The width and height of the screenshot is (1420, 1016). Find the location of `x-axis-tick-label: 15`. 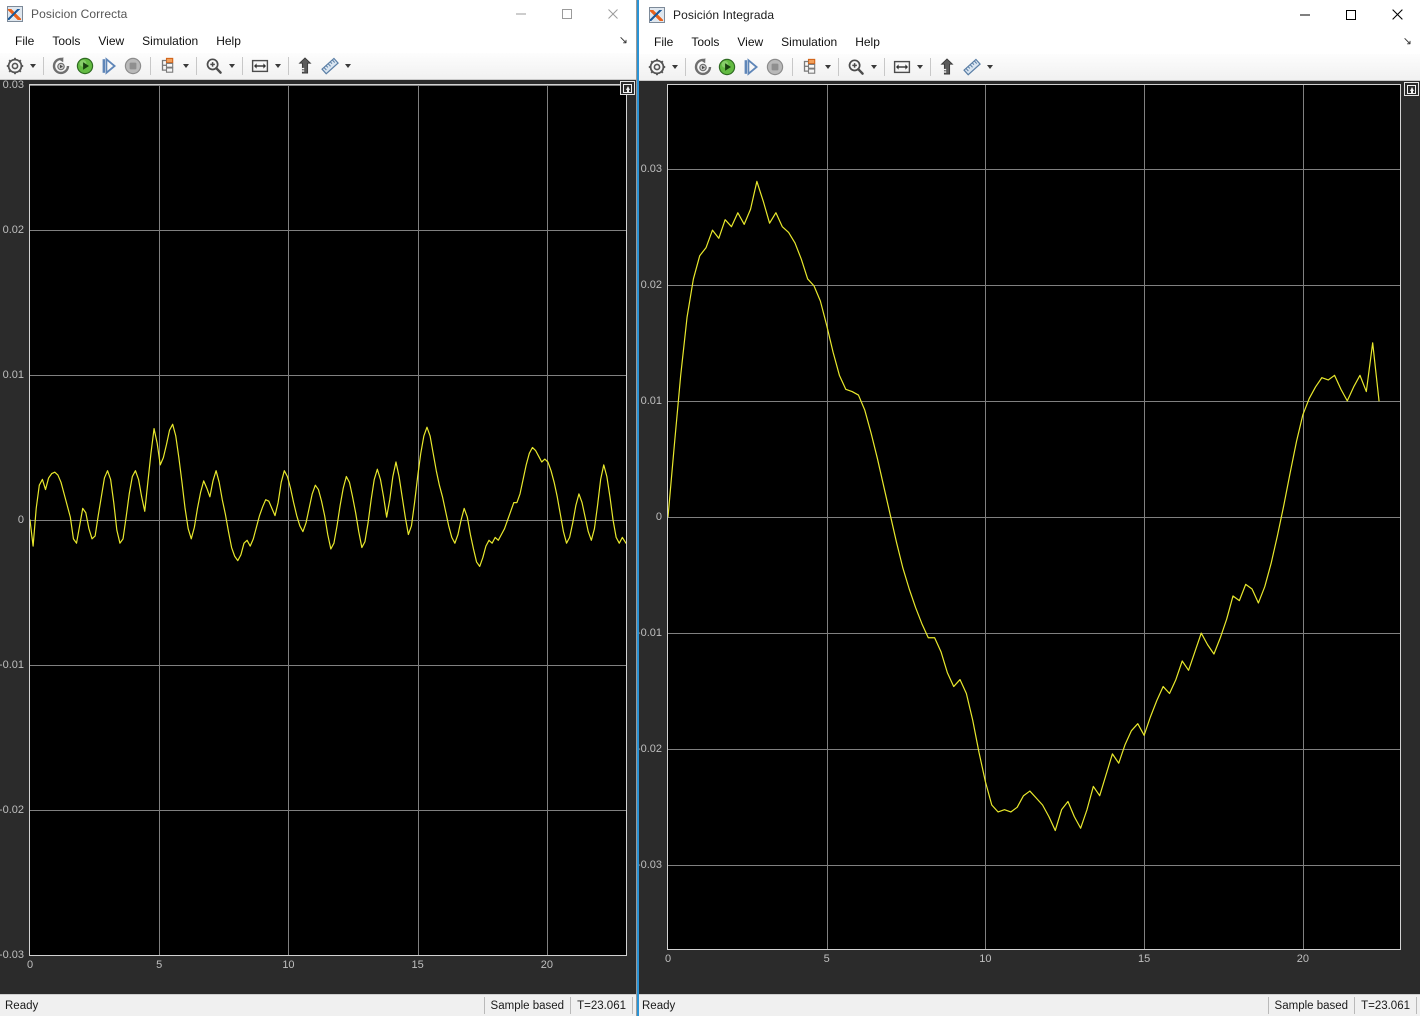

x-axis-tick-label: 15 is located at coordinates (1144, 959).